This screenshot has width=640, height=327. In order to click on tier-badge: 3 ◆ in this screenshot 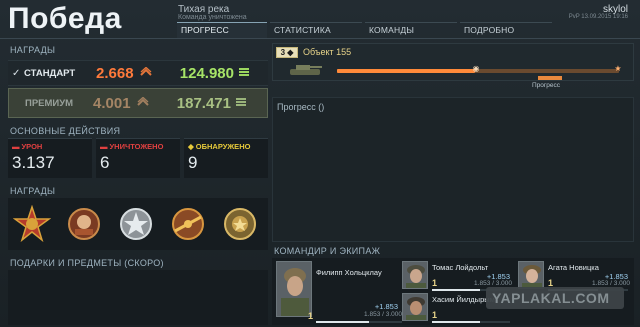, I will do `click(287, 52)`.